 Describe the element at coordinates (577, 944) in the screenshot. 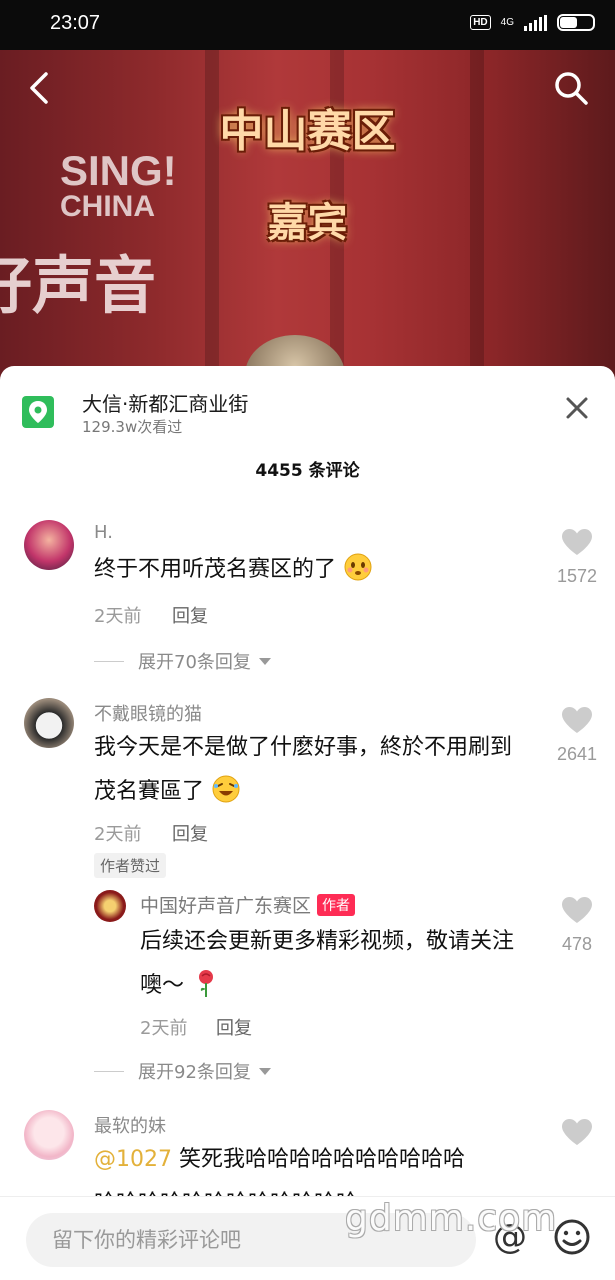

I see `like-count: 478` at that location.